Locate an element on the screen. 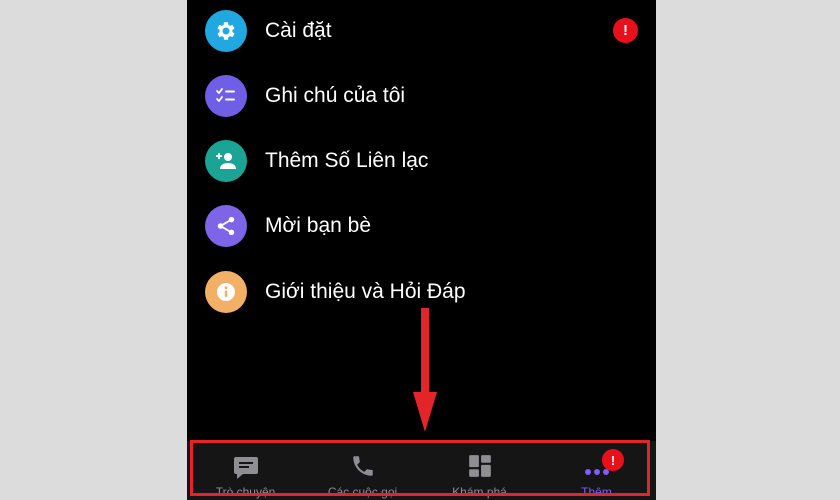 Image resolution: width=840 pixels, height=500 pixels. checklist-icon is located at coordinates (226, 96).